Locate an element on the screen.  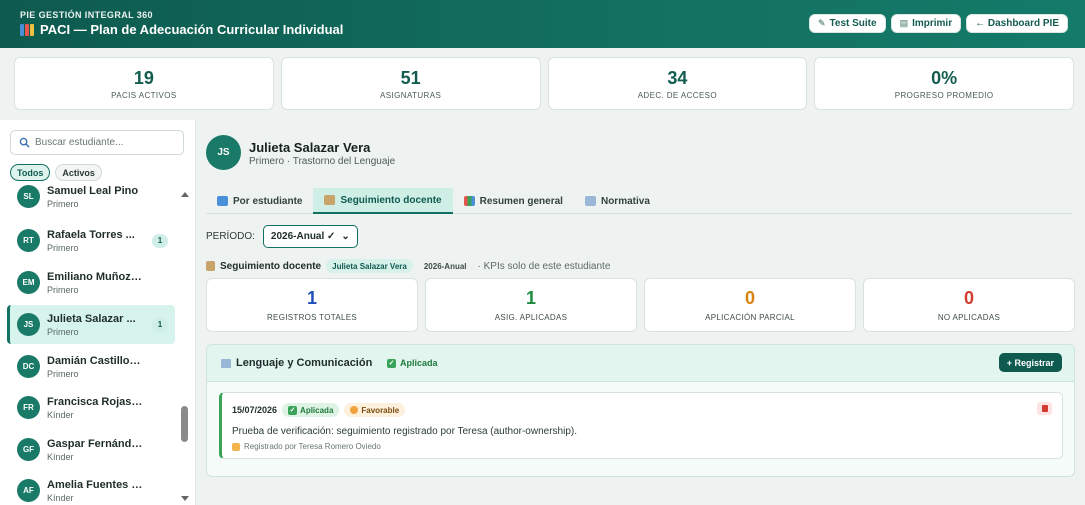
tab-label: Por estudiante is located at coordinates (268, 201).